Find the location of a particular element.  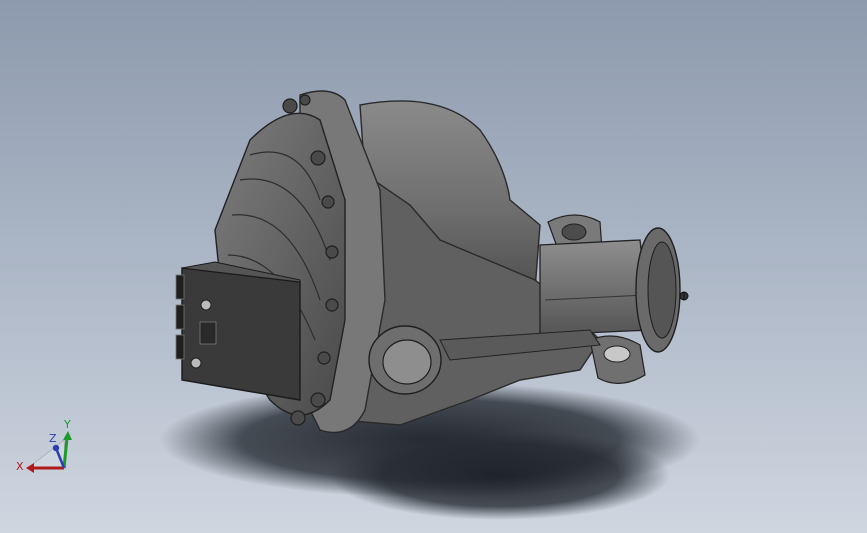

coordinate-triad: X Y Z is located at coordinates (44, 445).